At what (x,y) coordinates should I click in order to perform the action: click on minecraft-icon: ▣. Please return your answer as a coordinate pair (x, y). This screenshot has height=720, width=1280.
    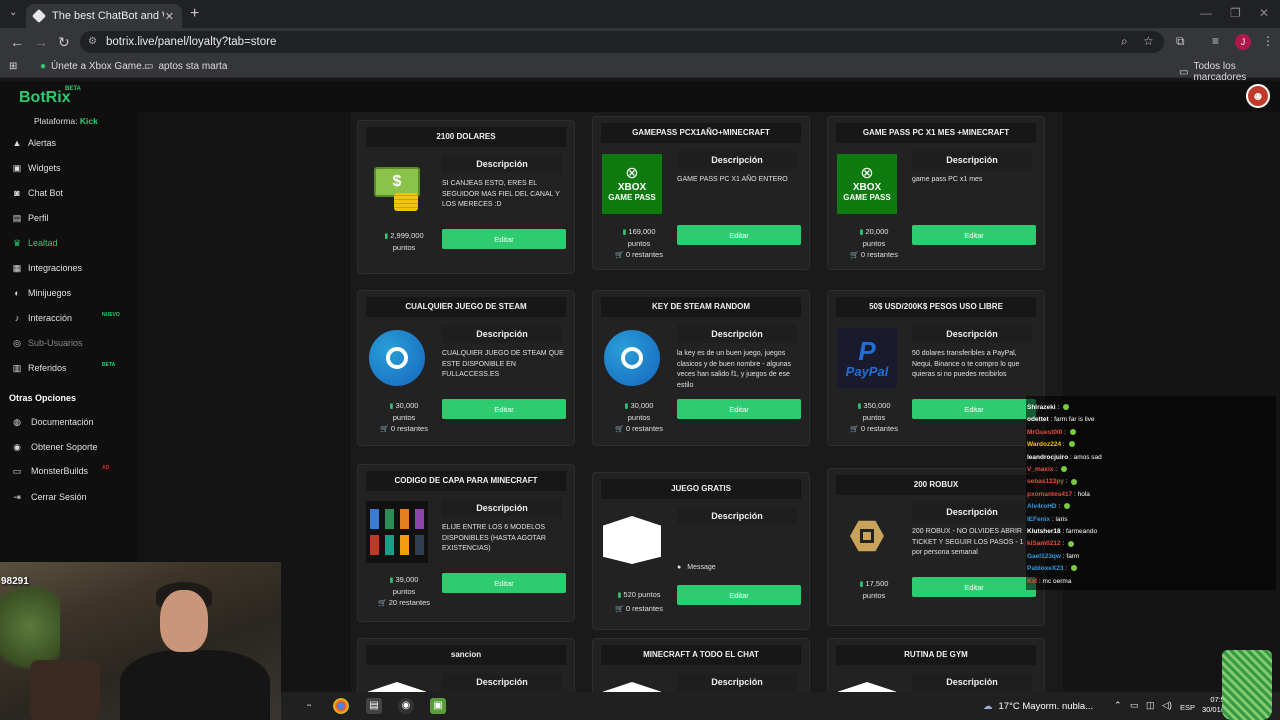
    Looking at the image, I should click on (438, 706).